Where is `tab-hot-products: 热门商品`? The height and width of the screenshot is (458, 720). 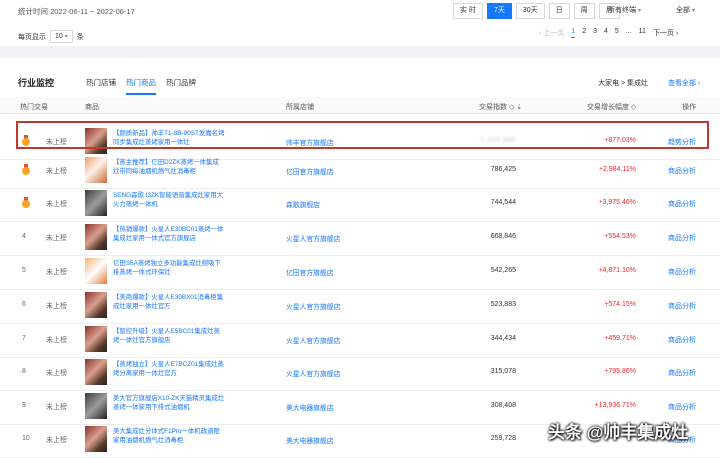 tab-hot-products: 热门商品 is located at coordinates (141, 86).